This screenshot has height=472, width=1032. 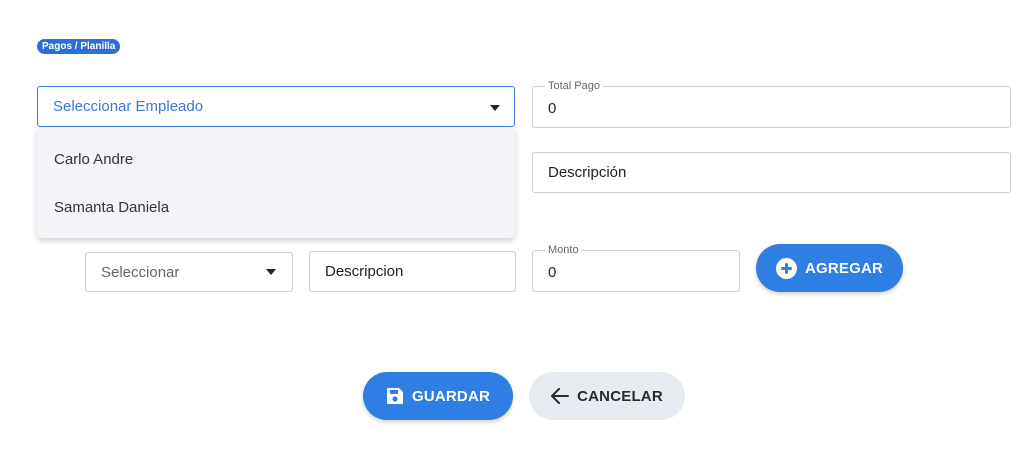 I want to click on employee-option-samanta: Samanta Daniela, so click(x=111, y=207).